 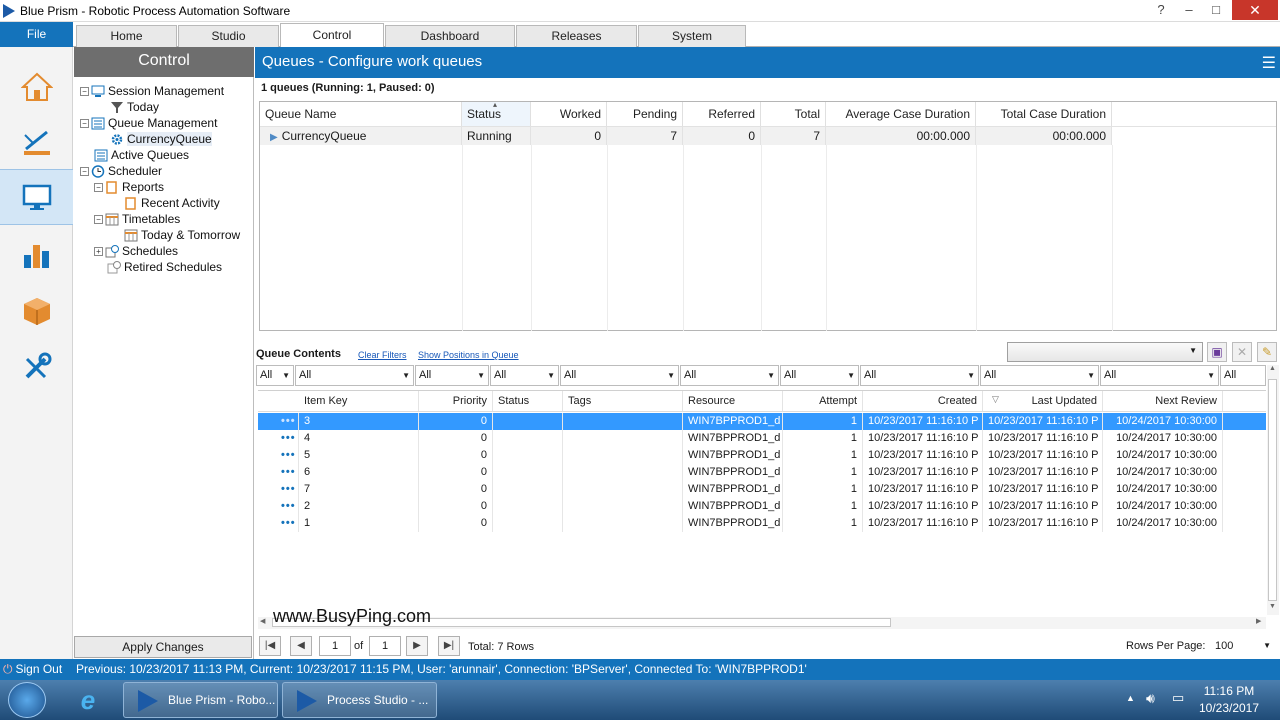 I want to click on clock: 11:16 PM 10/23/2017, so click(x=1229, y=699).